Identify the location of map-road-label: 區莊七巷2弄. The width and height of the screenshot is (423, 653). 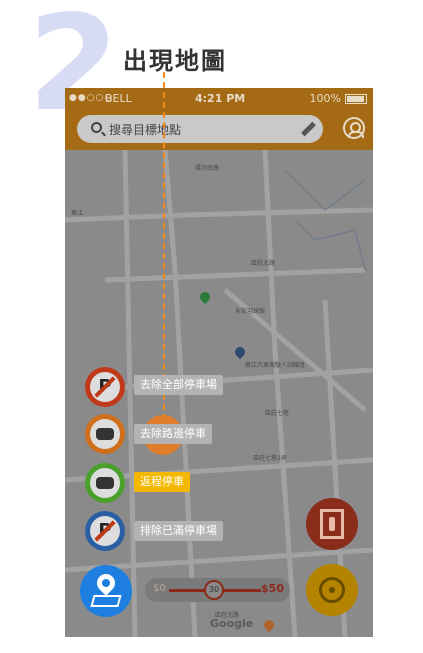
(270, 458).